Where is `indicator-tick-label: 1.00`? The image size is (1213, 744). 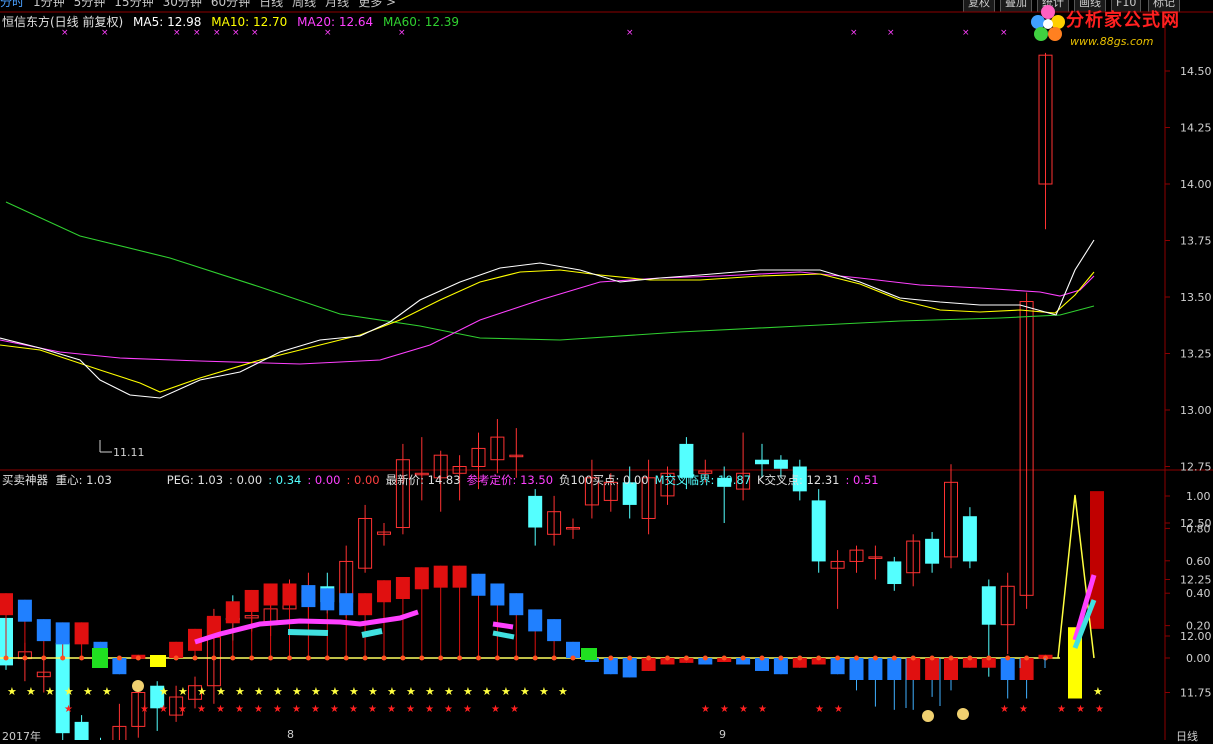 indicator-tick-label: 1.00 is located at coordinates (1198, 496).